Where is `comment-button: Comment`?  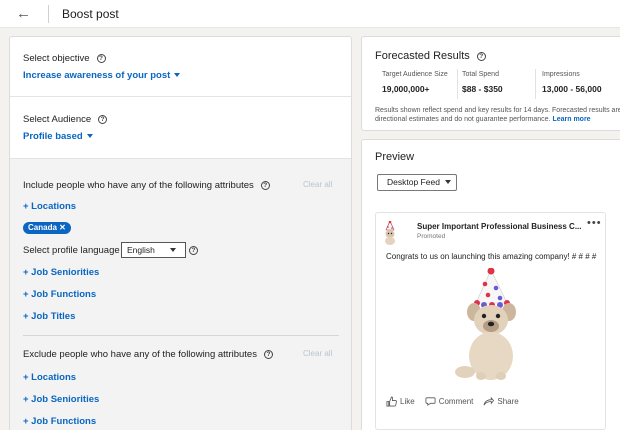
comment-button: Comment is located at coordinates (449, 401).